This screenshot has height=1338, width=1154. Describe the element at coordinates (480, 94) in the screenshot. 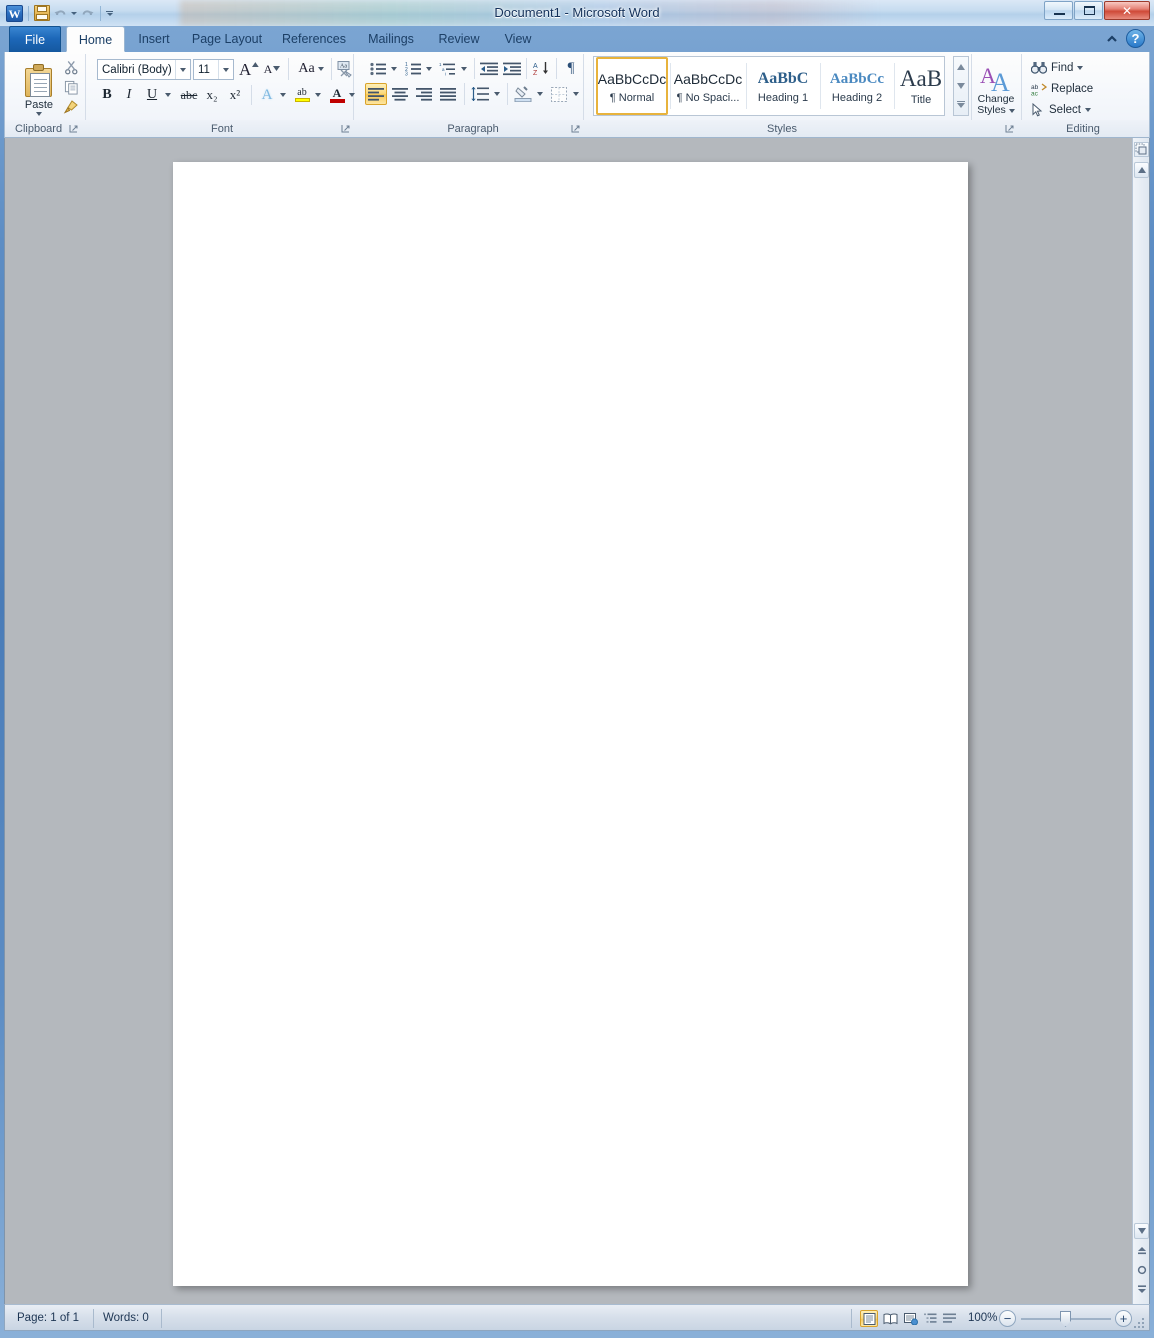

I see `line-spacing-button` at that location.